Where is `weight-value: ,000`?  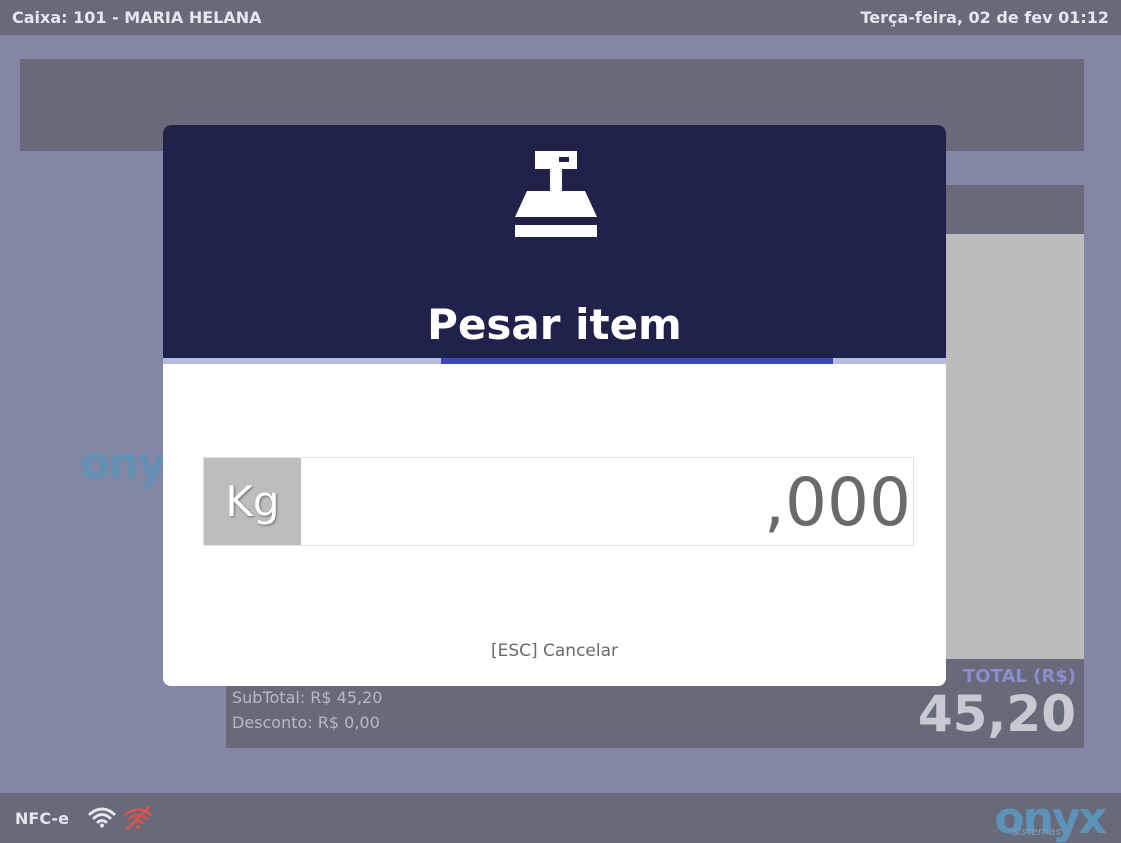
weight-value: ,000 is located at coordinates (837, 503).